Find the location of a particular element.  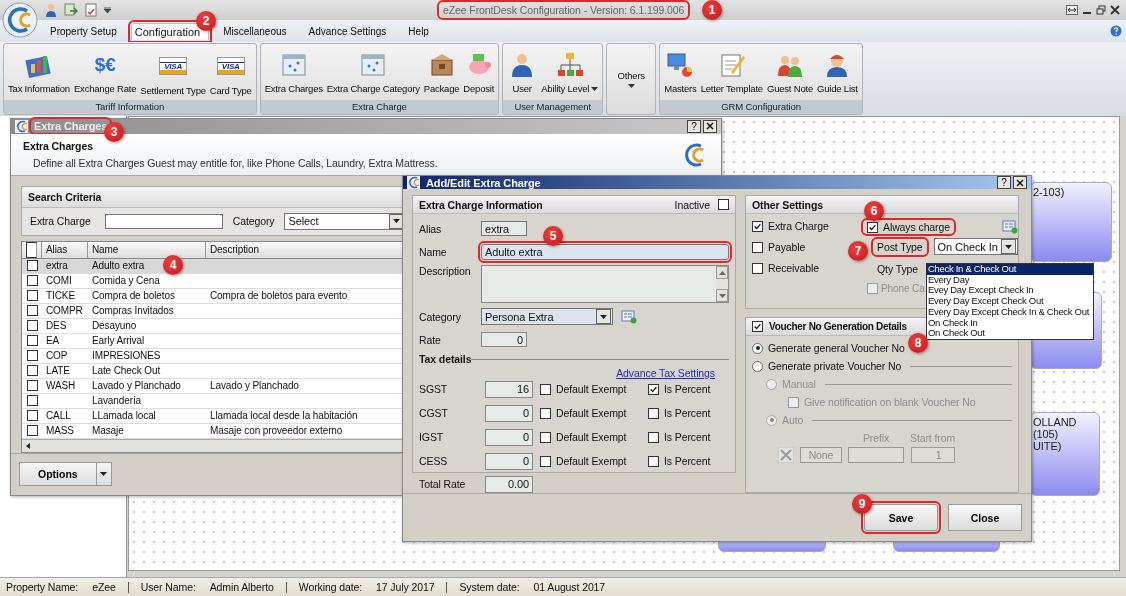

ribbon-button: Letter Template is located at coordinates (731, 72).